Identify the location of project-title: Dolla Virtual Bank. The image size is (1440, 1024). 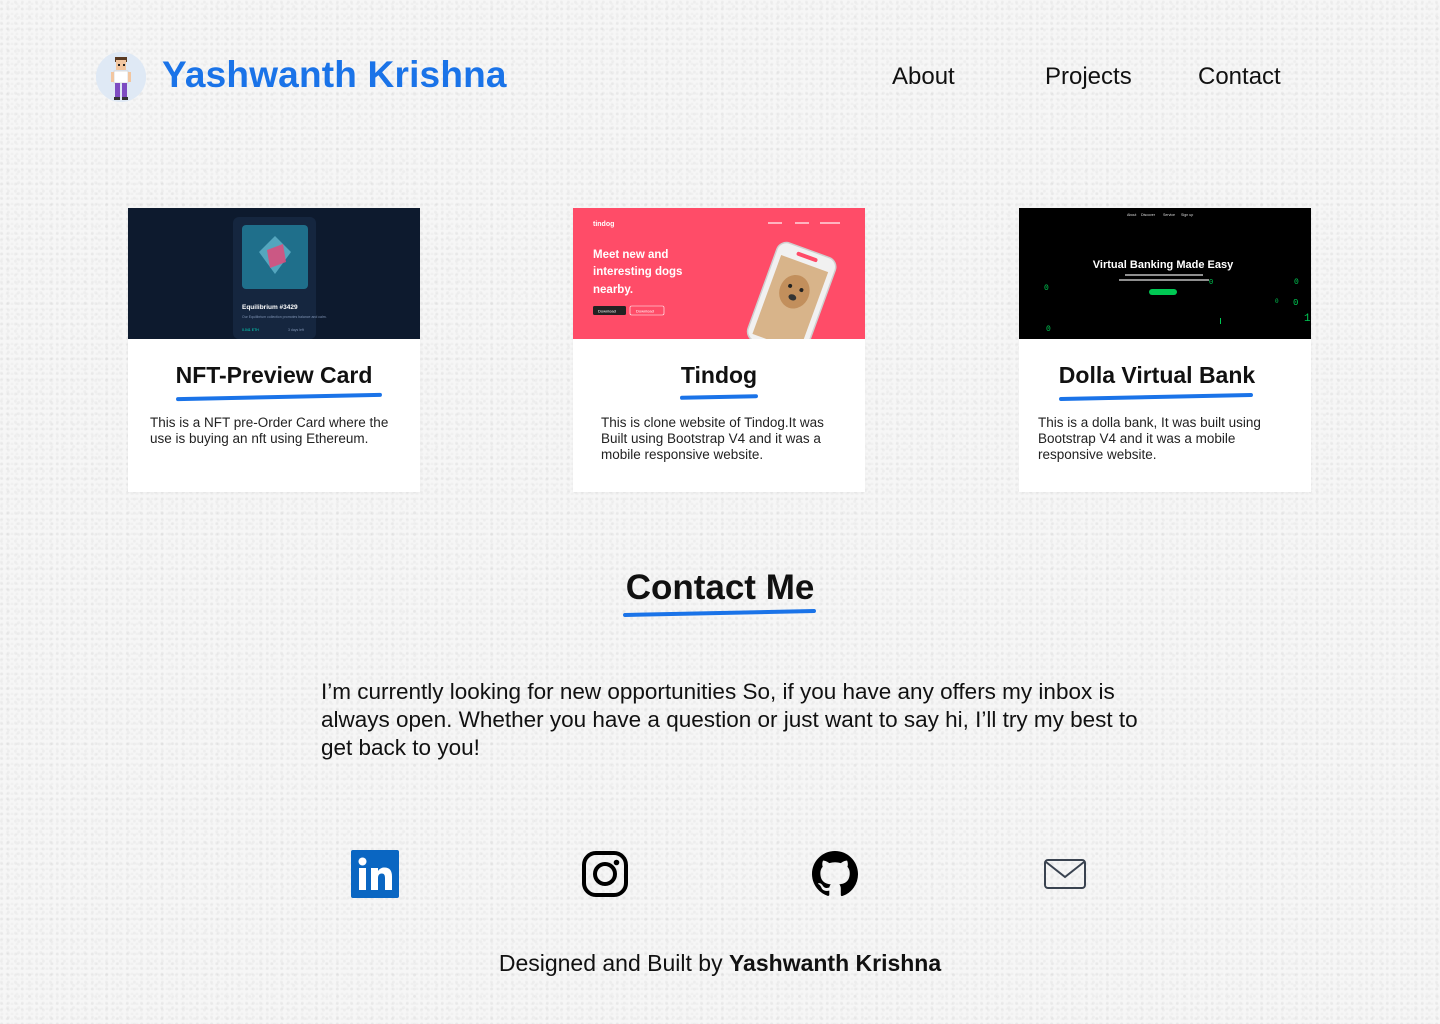
(1157, 375).